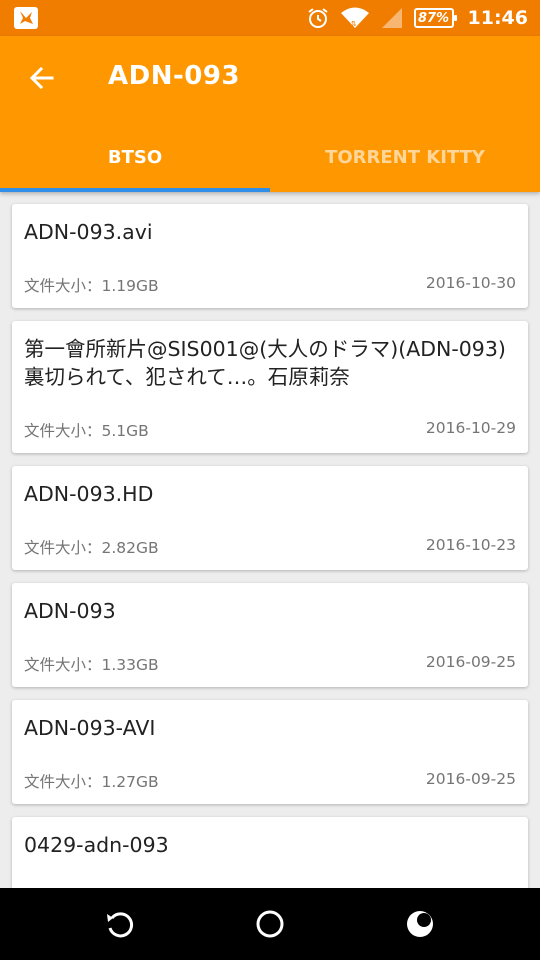 The image size is (540, 960). What do you see at coordinates (135, 158) in the screenshot?
I see `tab-btso: BTSO` at bounding box center [135, 158].